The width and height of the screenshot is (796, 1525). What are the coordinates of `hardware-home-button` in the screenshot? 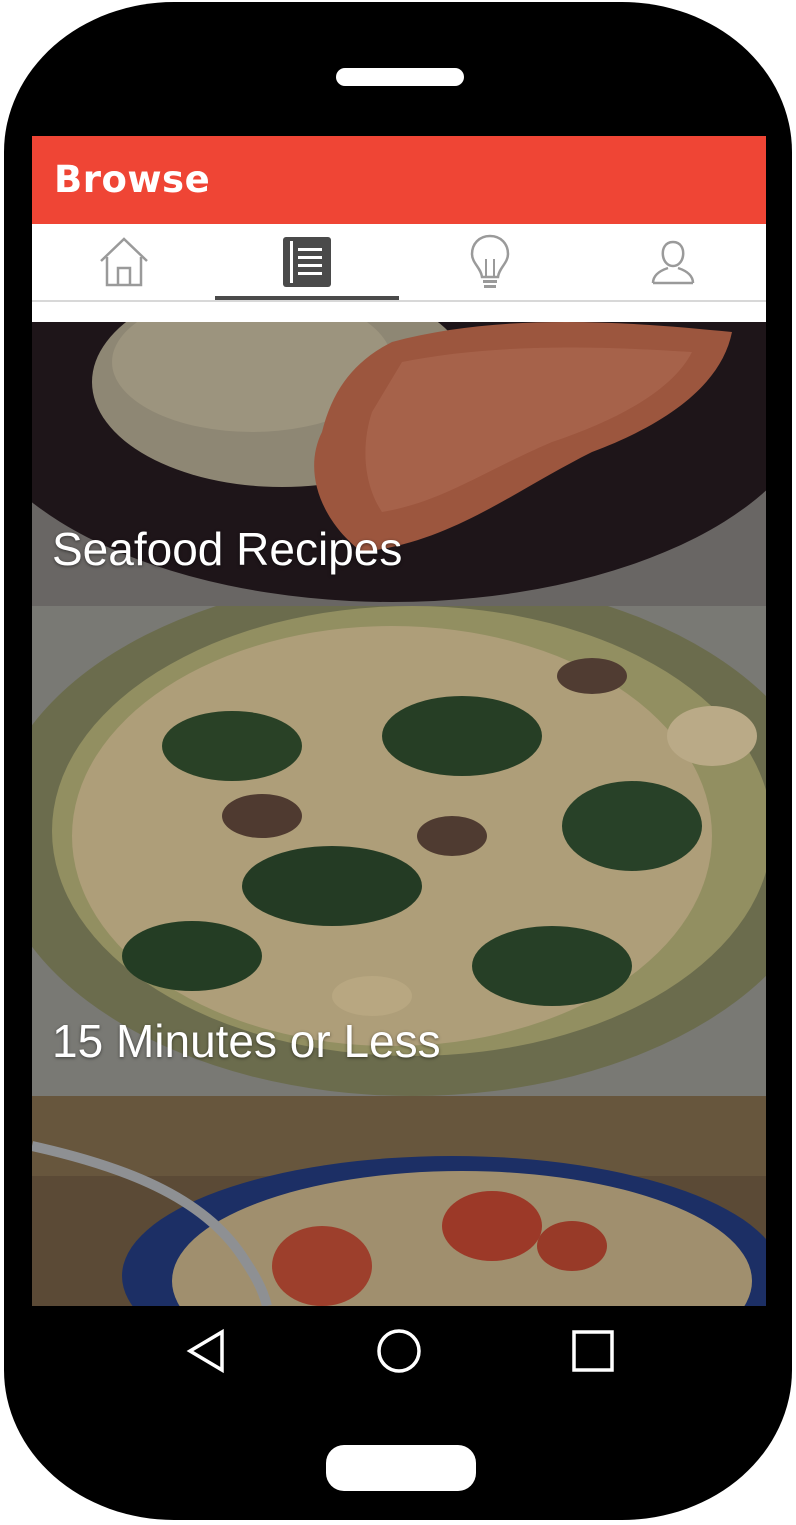 It's located at (401, 1468).